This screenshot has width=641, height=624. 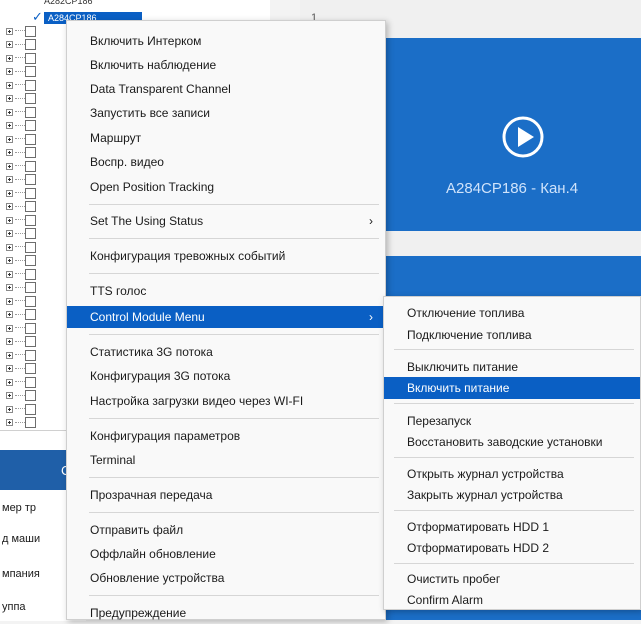 I want to click on play-icon, so click(x=523, y=137).